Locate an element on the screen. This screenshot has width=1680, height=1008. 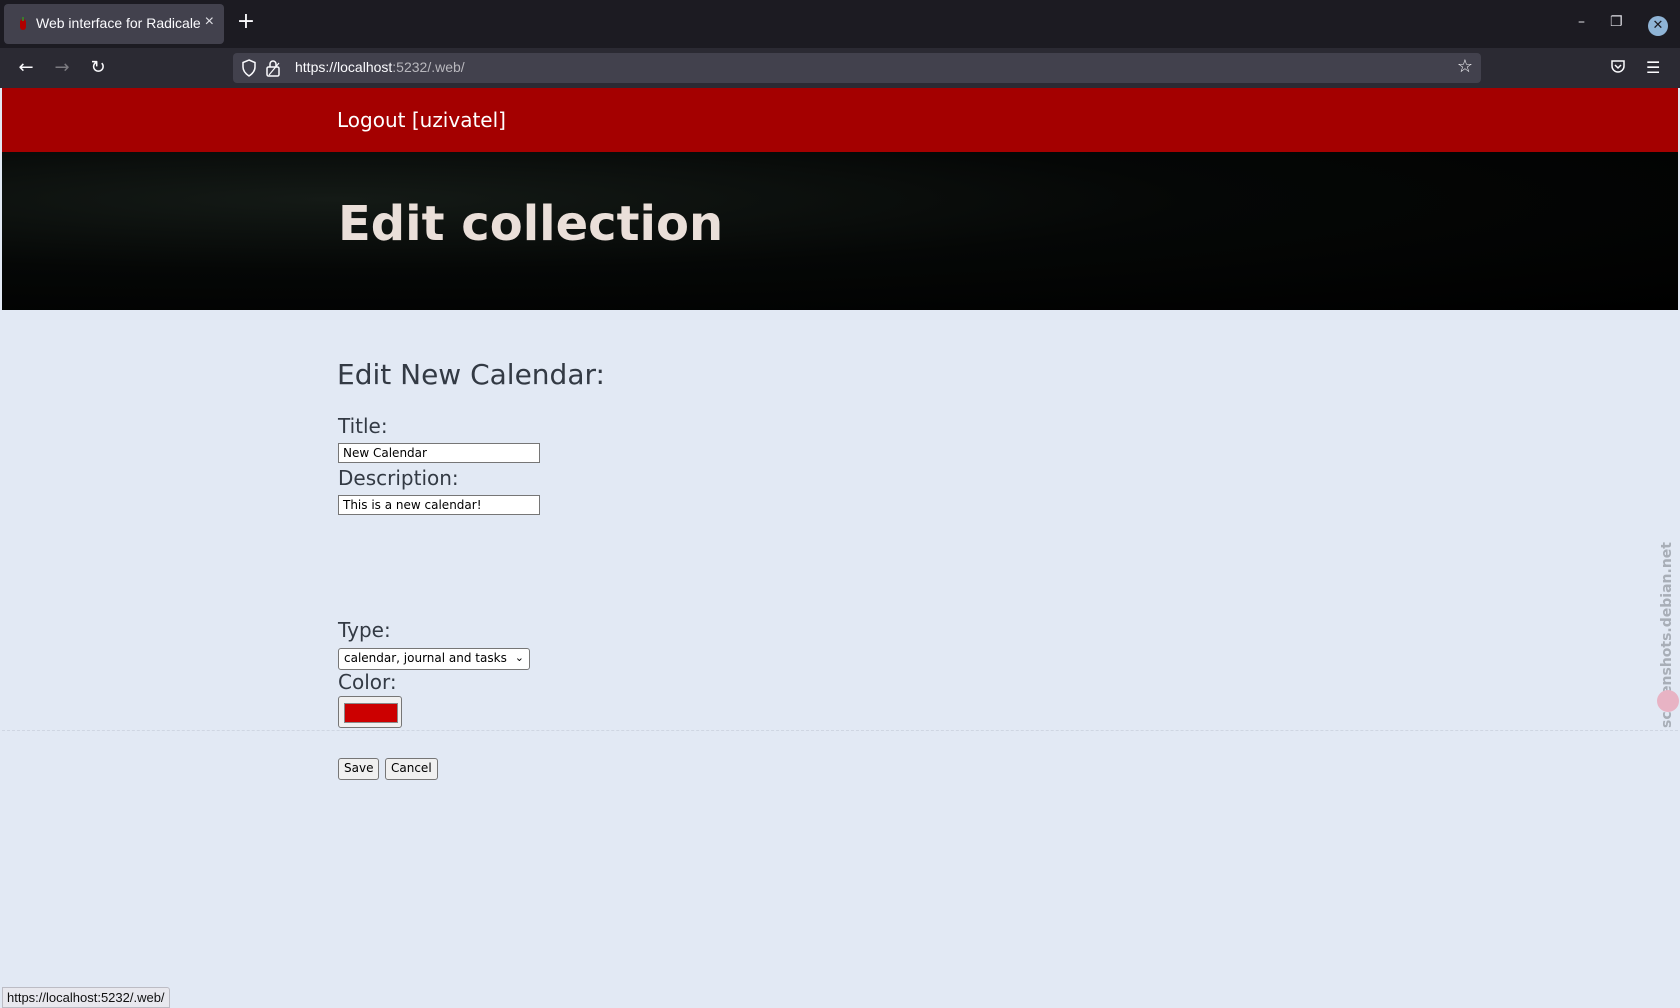
color-swatch is located at coordinates (371, 713).